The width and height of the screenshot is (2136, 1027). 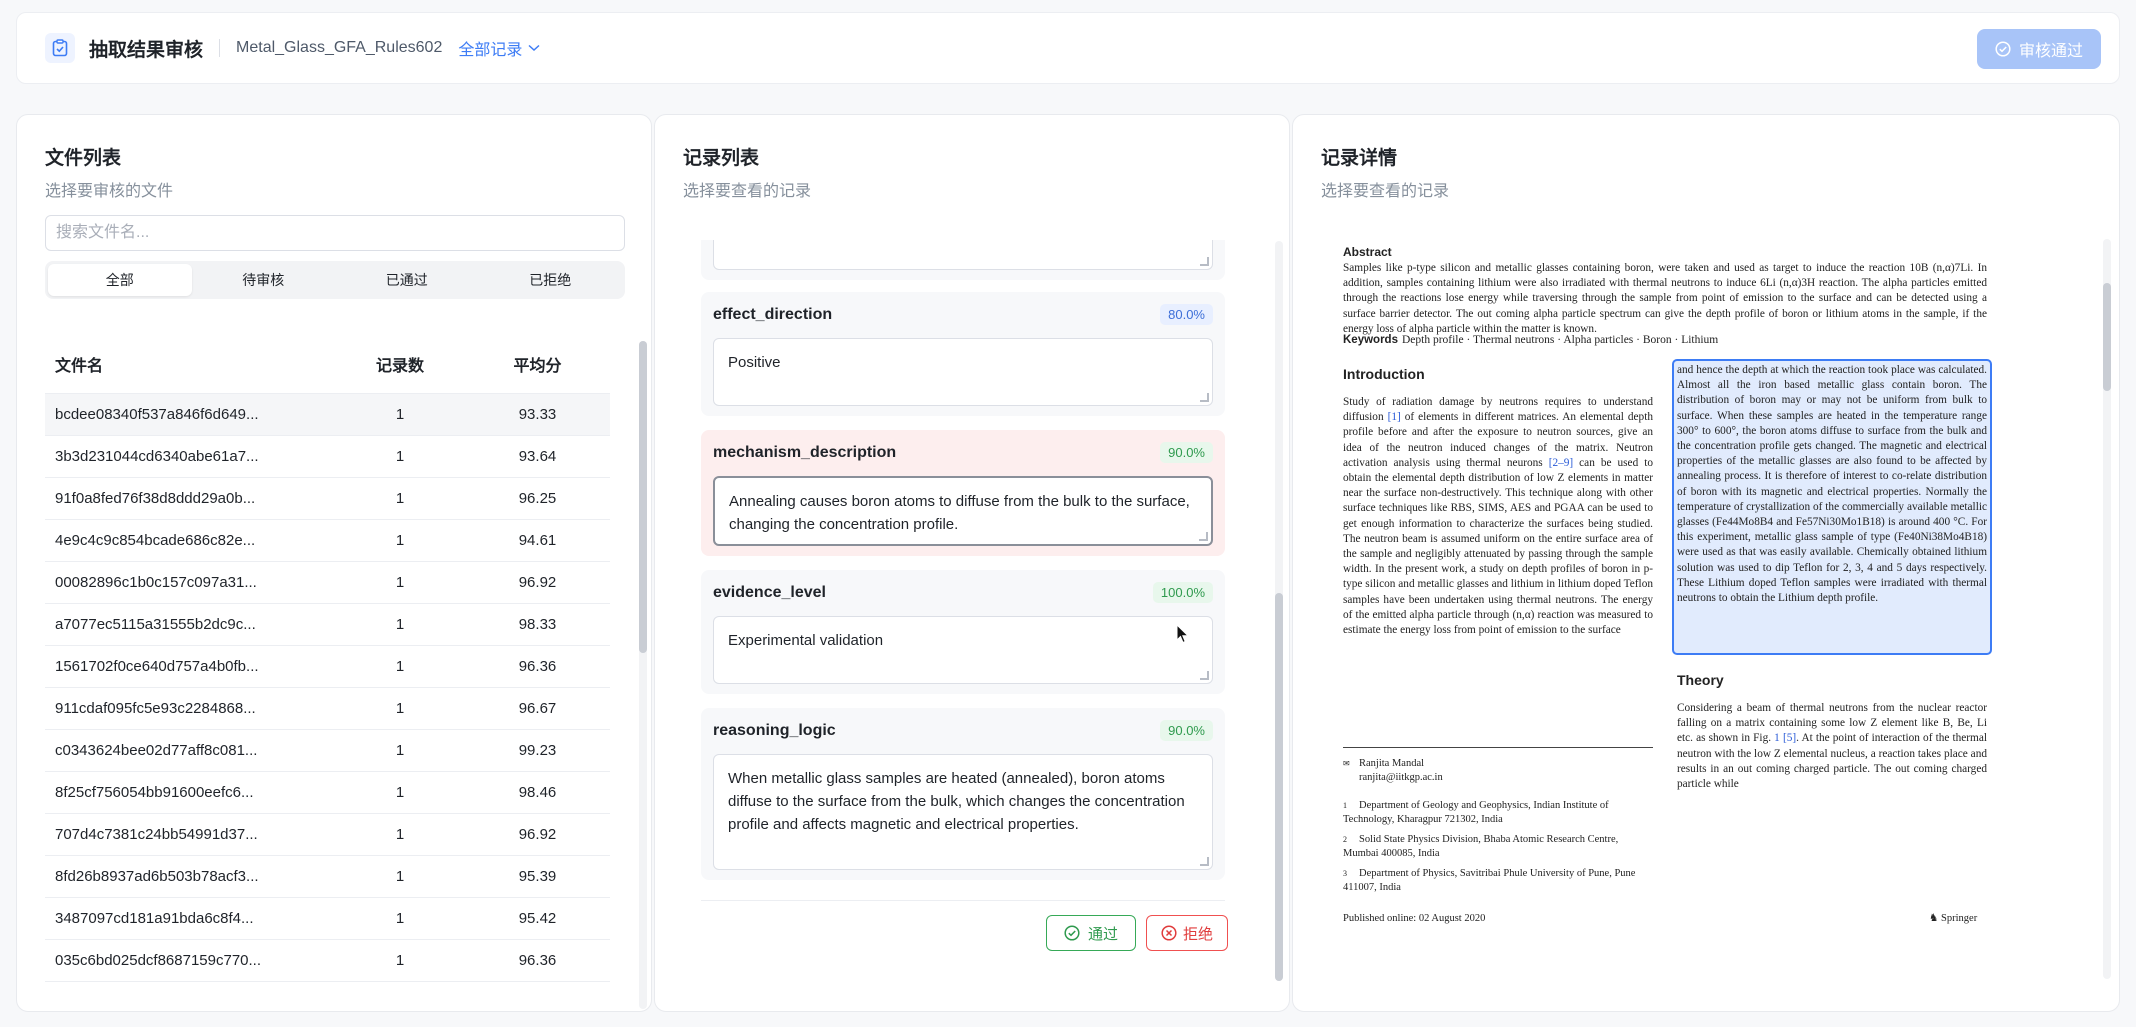 What do you see at coordinates (109, 191) in the screenshot?
I see `file-list-subtitle: 选择要审核的文件` at bounding box center [109, 191].